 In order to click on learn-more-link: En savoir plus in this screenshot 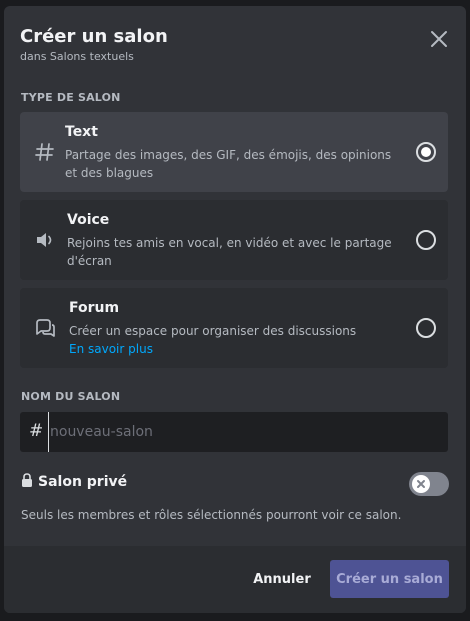, I will do `click(111, 349)`.